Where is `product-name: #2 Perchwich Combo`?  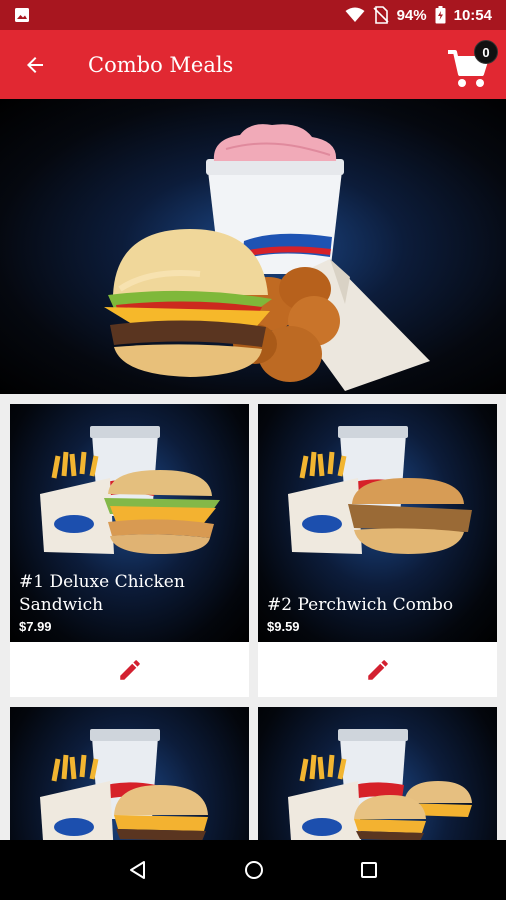
product-name: #2 Perchwich Combo is located at coordinates (360, 605).